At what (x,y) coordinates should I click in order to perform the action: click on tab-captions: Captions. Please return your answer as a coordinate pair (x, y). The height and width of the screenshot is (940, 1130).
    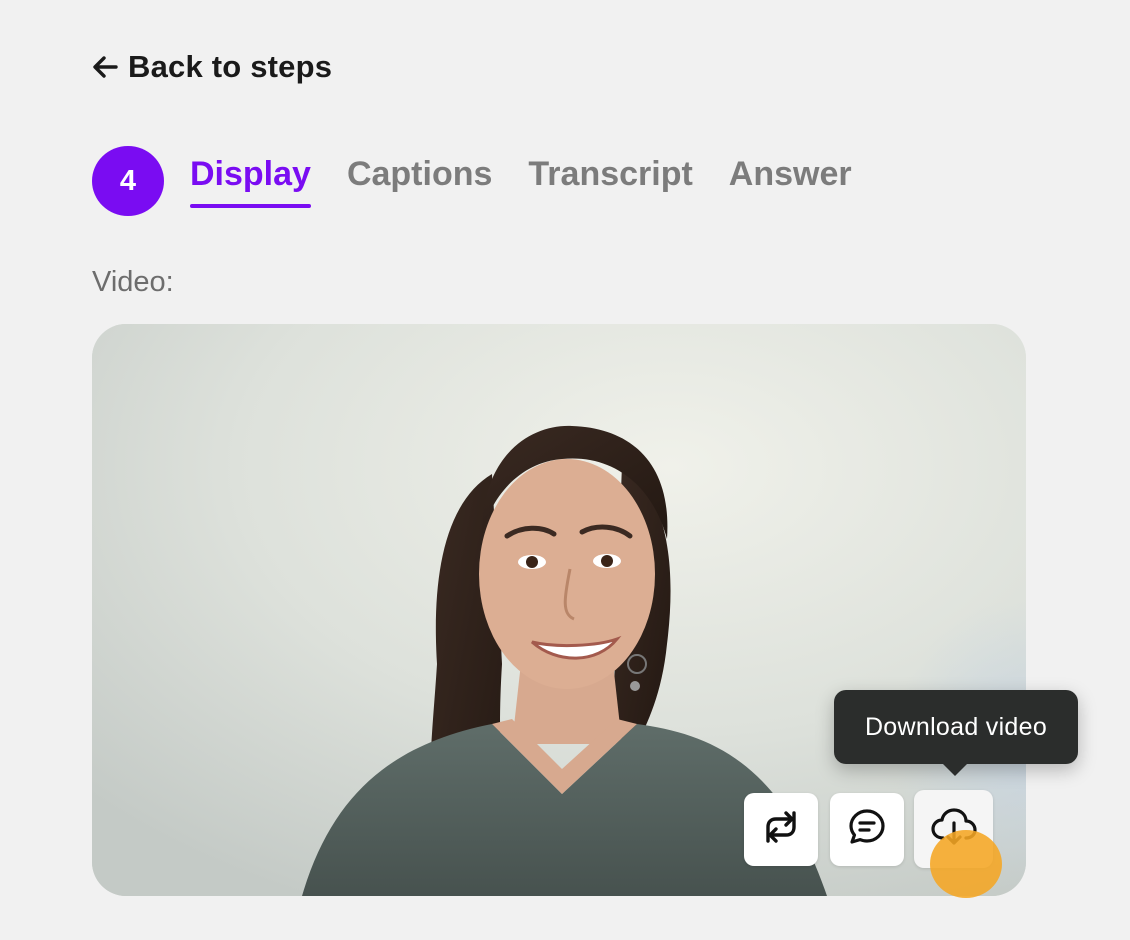
    Looking at the image, I should click on (419, 179).